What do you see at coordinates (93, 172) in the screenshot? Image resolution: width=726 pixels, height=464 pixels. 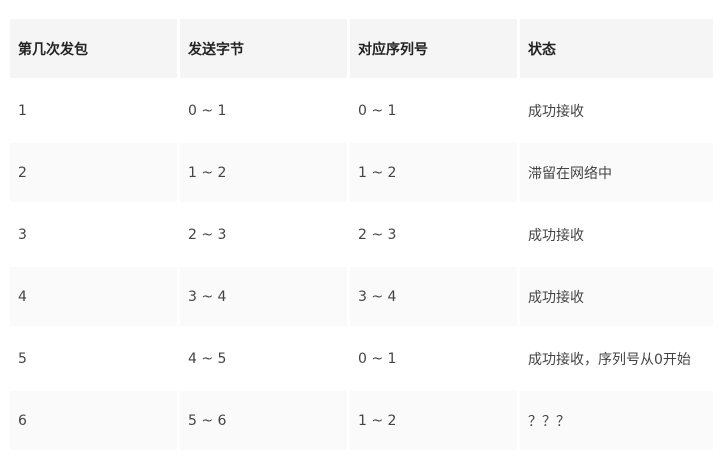 I see `cell-send-count: 2` at bounding box center [93, 172].